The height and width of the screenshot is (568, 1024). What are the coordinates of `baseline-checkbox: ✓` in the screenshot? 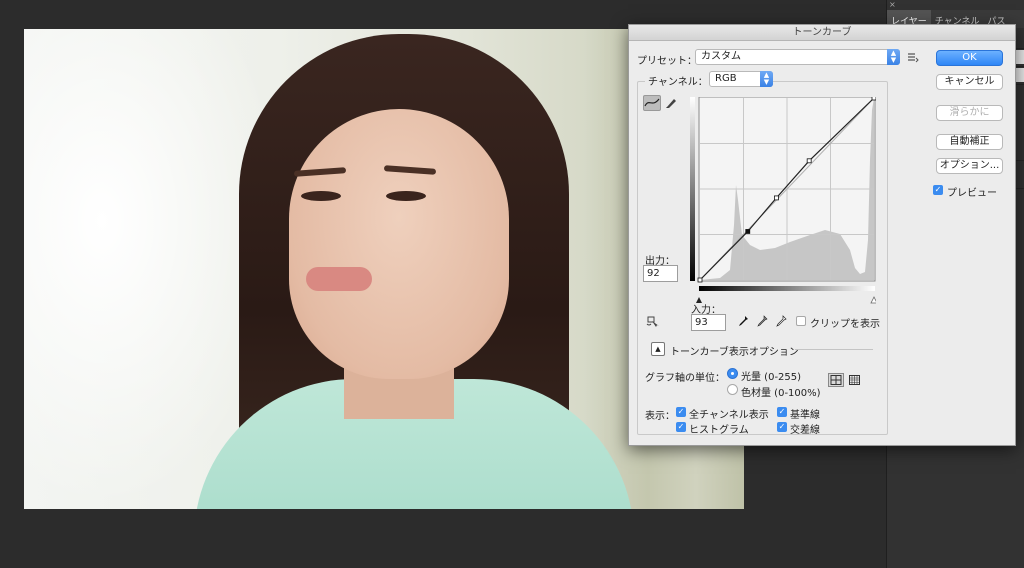 It's located at (782, 412).